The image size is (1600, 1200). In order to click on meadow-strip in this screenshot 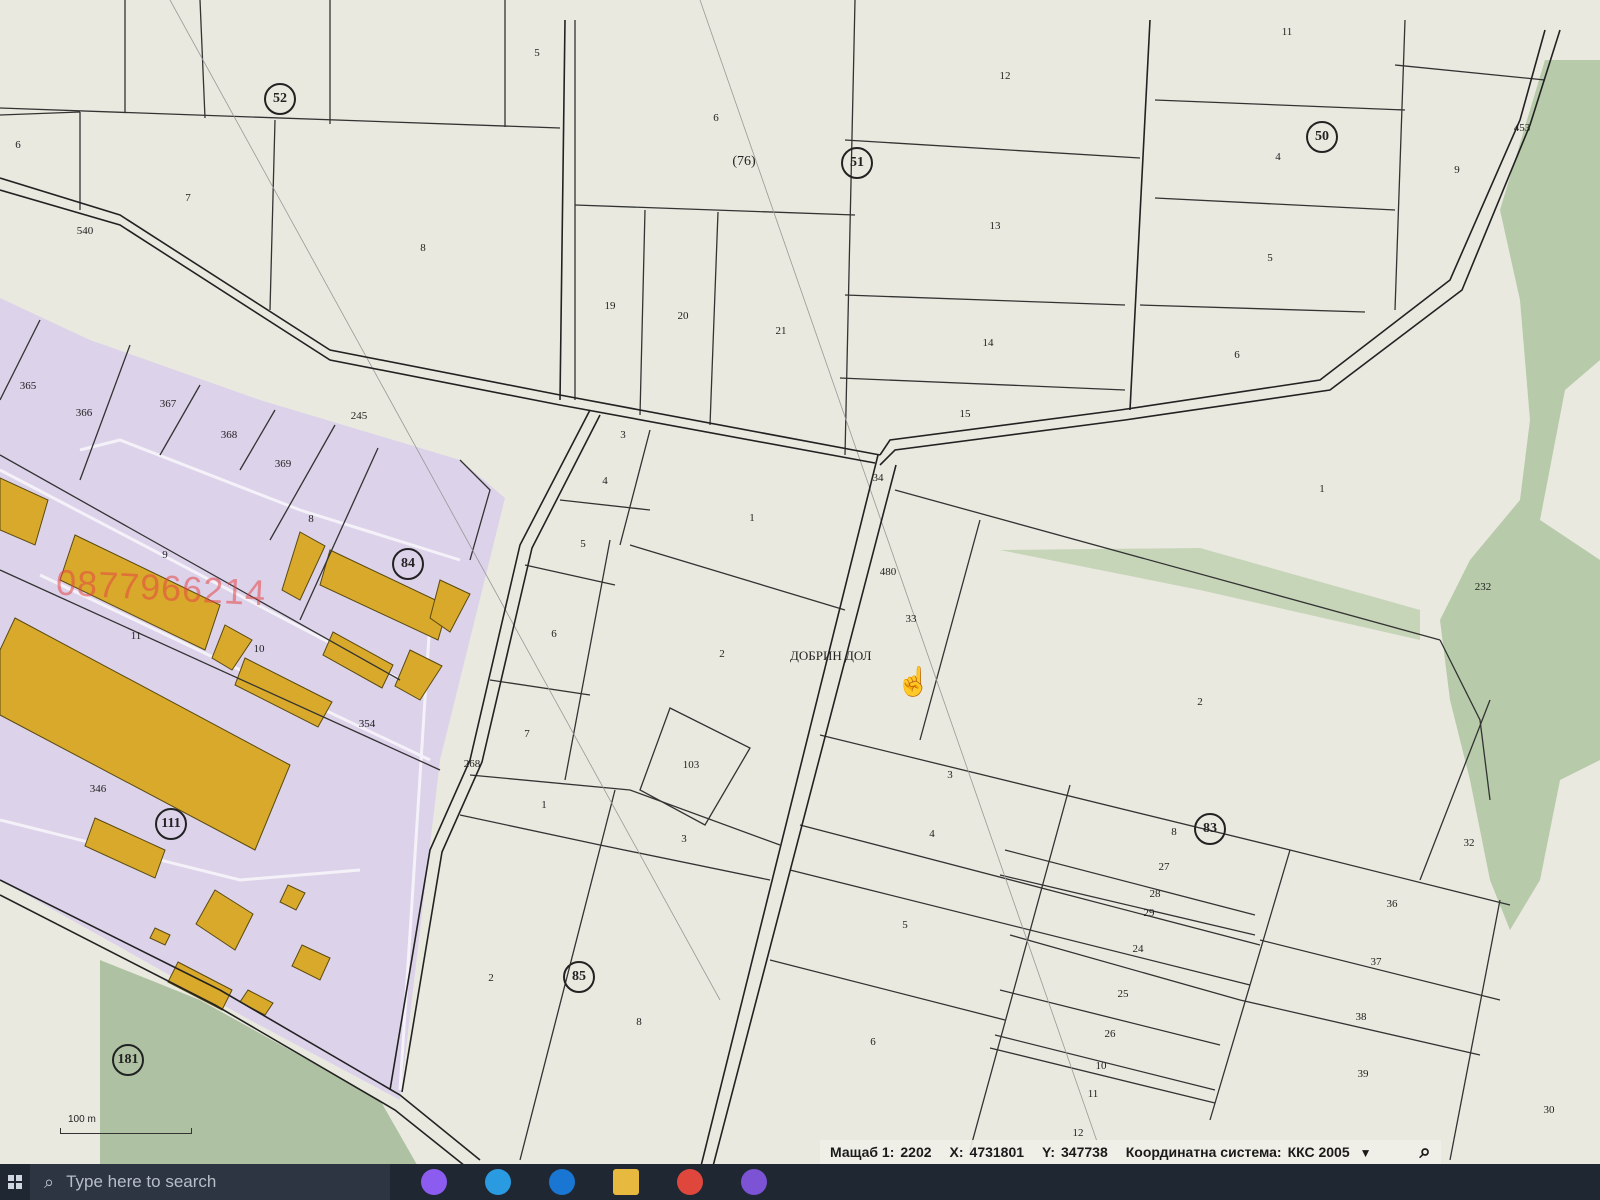, I will do `click(1210, 594)`.